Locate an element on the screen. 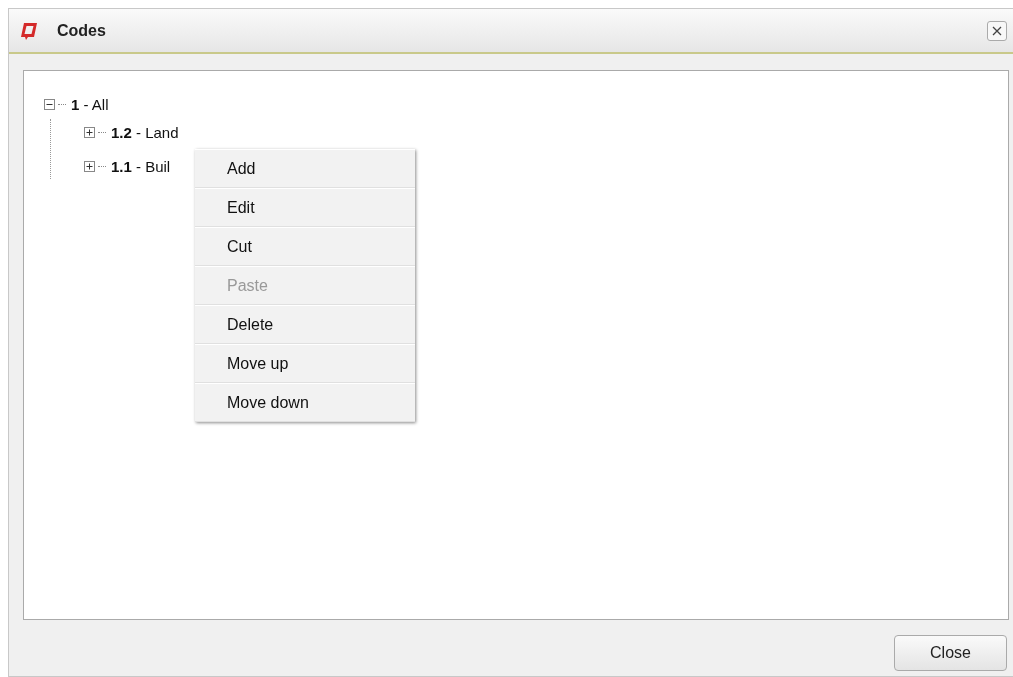  tree-node: 1.1 - Buil is located at coordinates (141, 166).